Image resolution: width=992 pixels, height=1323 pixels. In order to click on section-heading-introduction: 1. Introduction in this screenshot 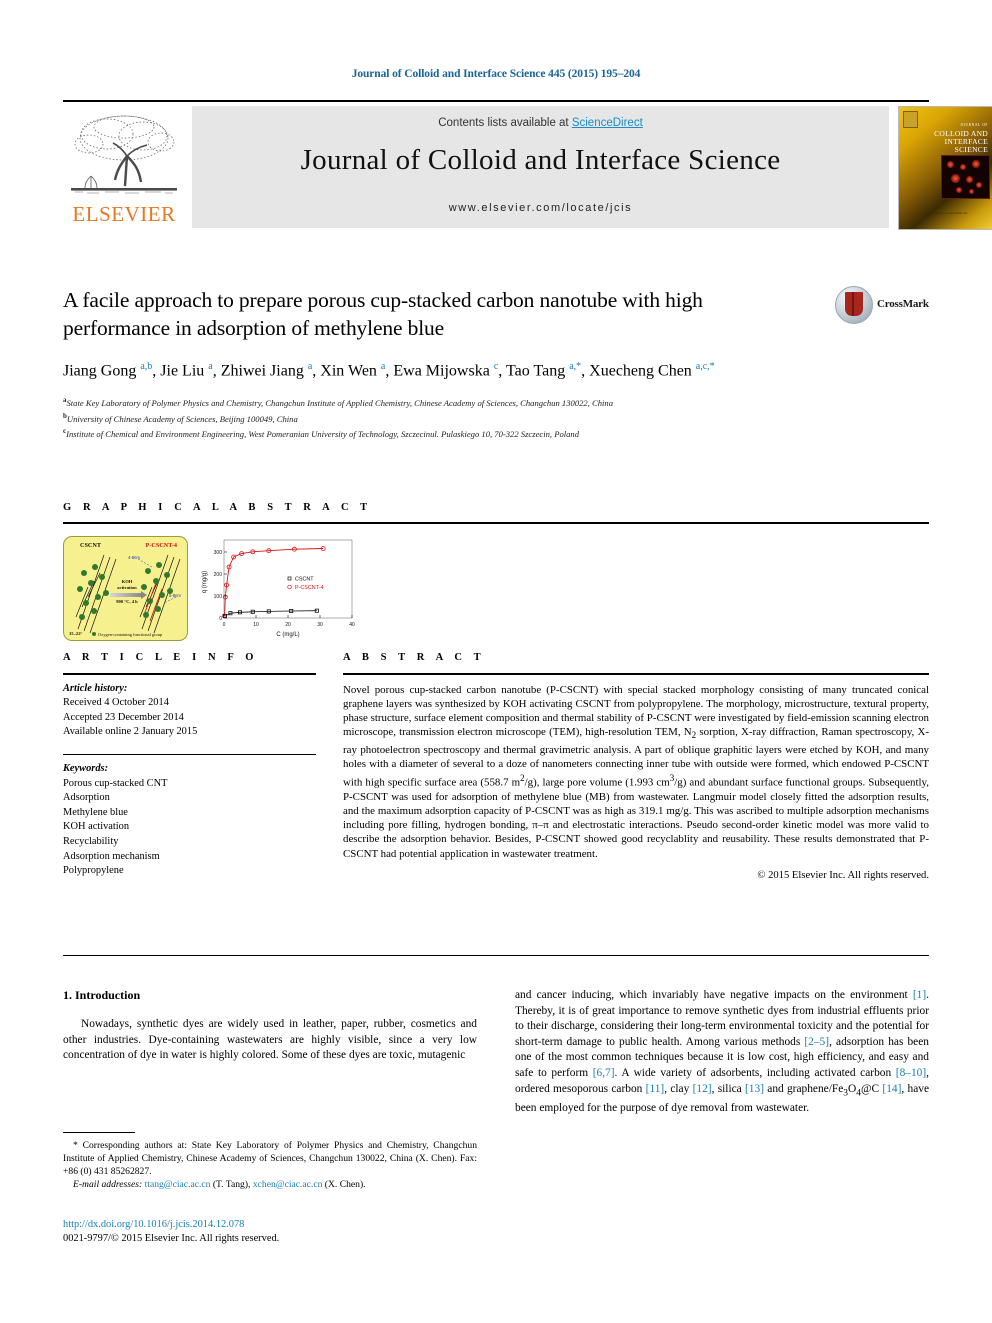, I will do `click(102, 995)`.